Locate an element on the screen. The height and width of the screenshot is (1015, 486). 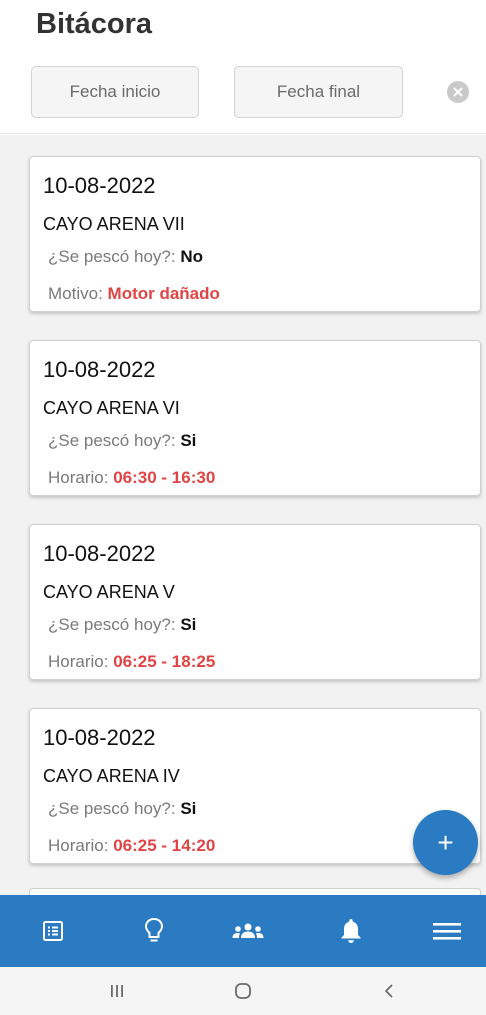
logbook-entry-card is located at coordinates (255, 891).